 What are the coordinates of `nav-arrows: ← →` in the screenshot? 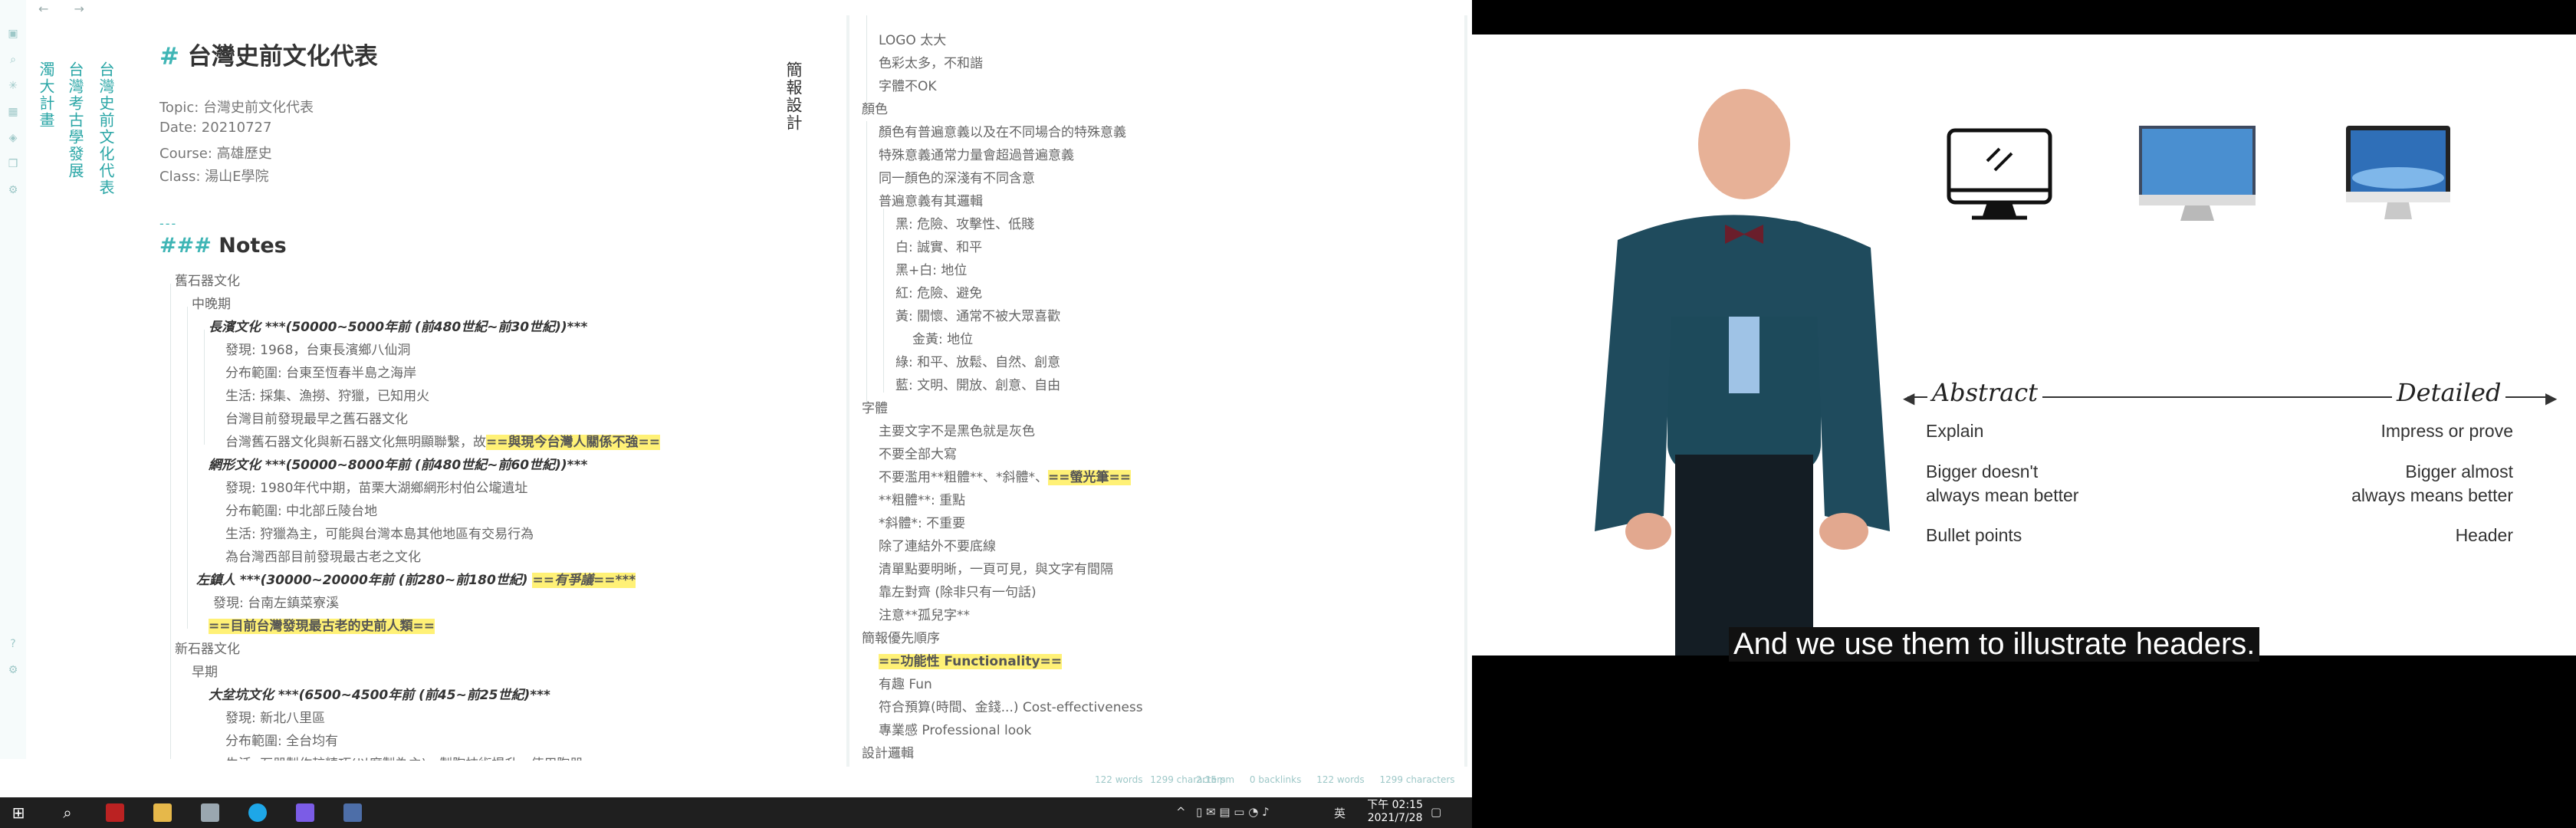 It's located at (61, 9).